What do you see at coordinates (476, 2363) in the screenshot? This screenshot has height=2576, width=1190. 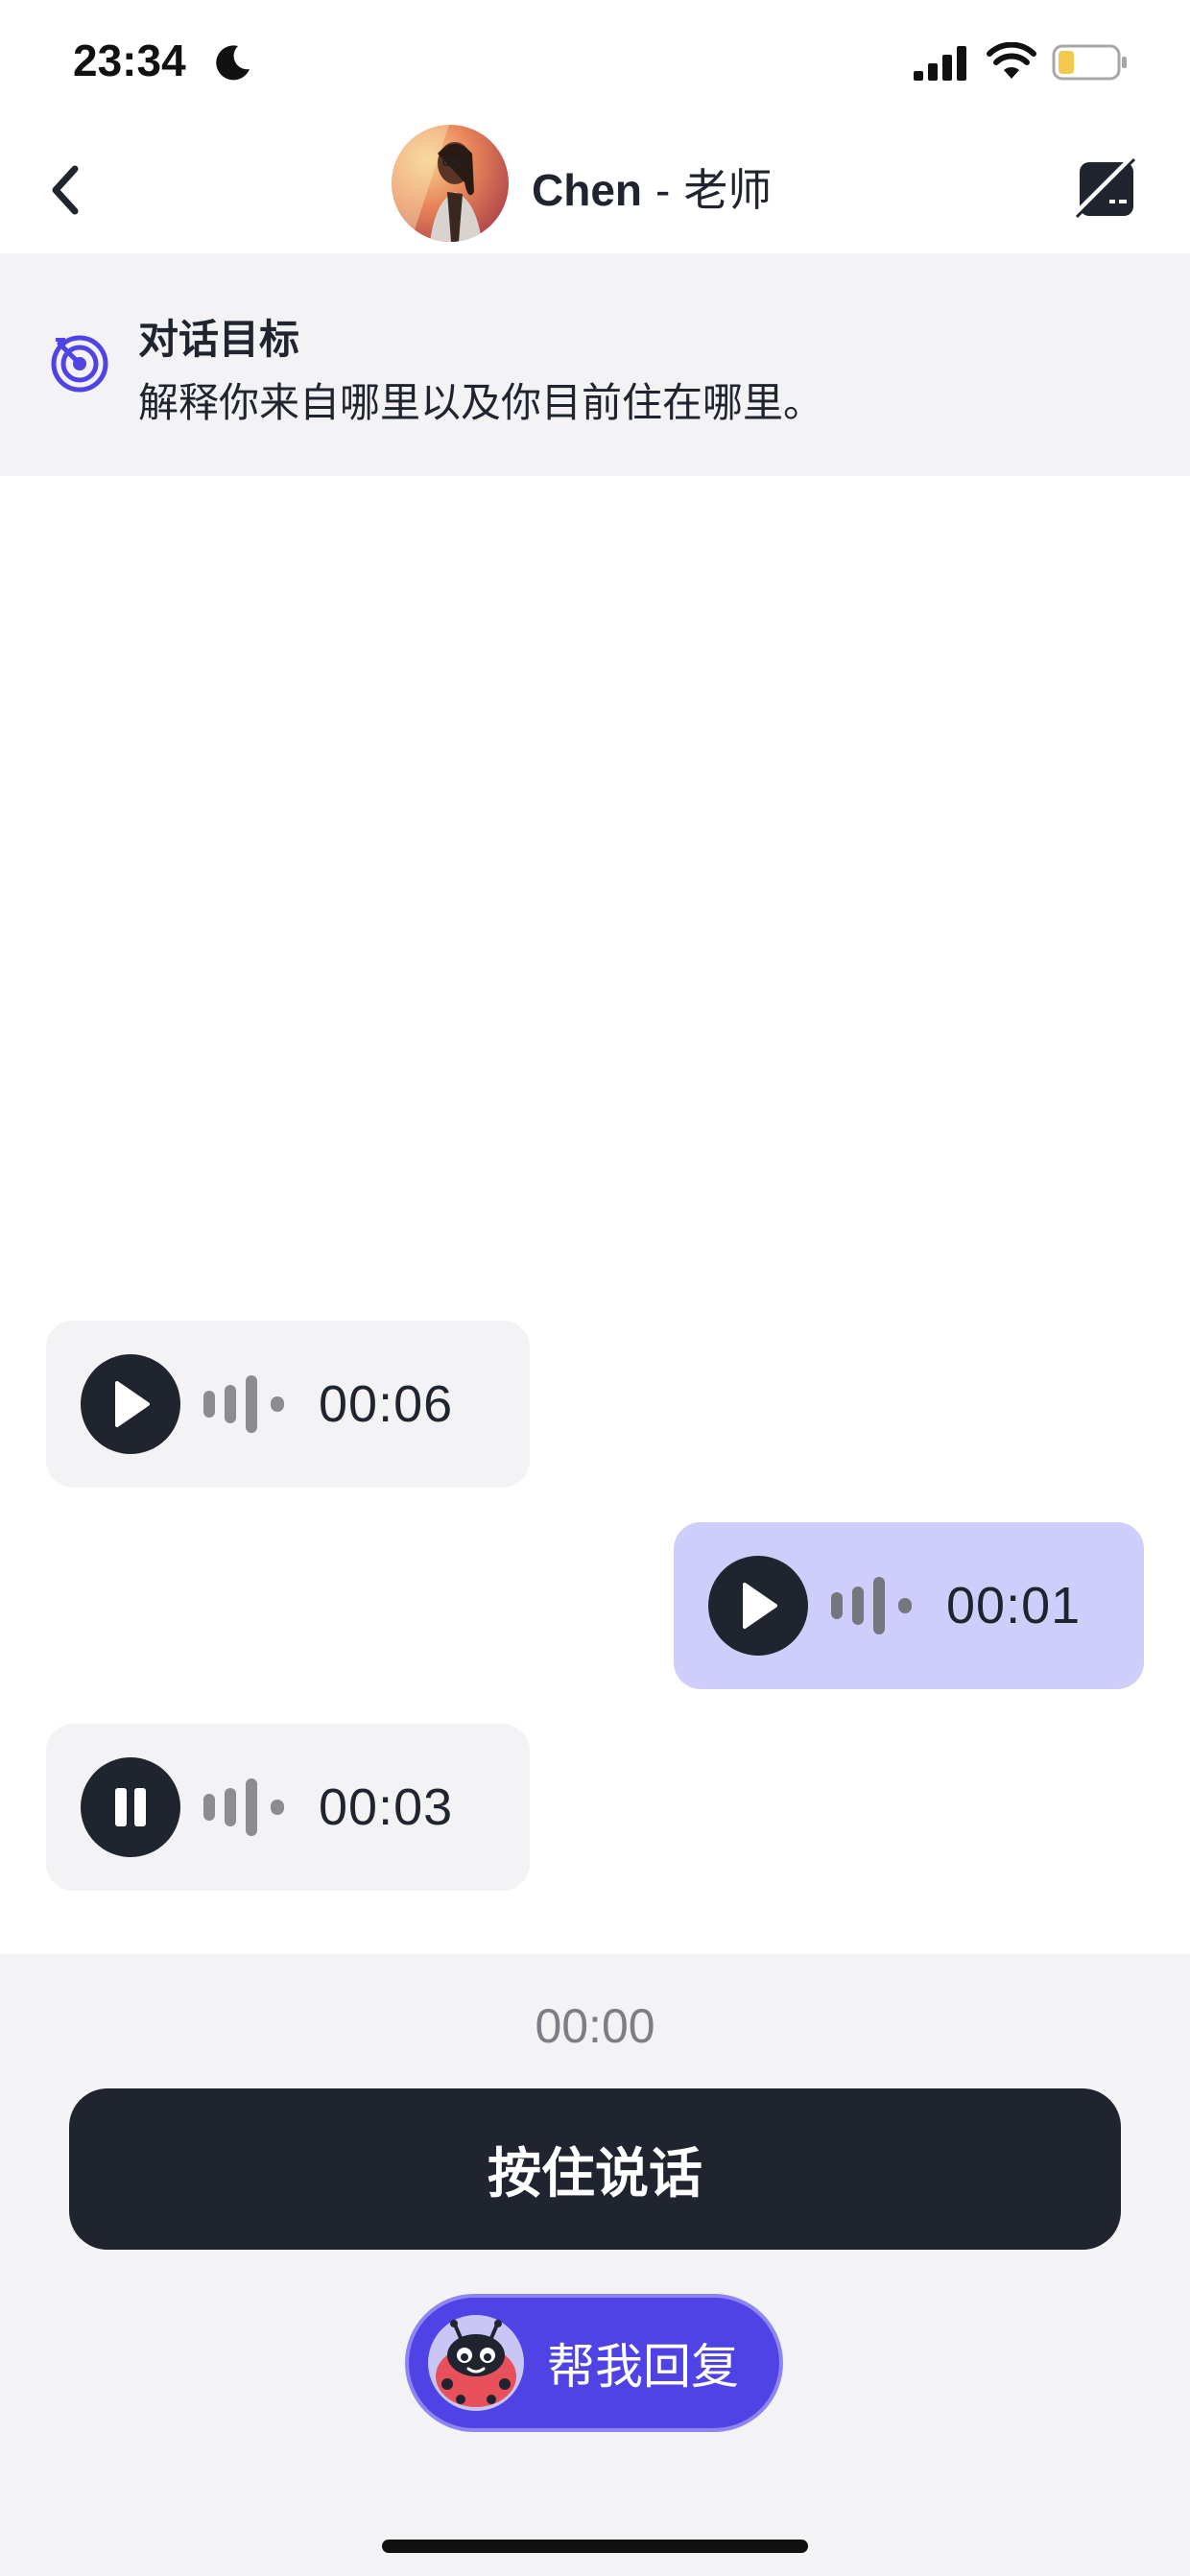 I see `ladybug-mascot-icon` at bounding box center [476, 2363].